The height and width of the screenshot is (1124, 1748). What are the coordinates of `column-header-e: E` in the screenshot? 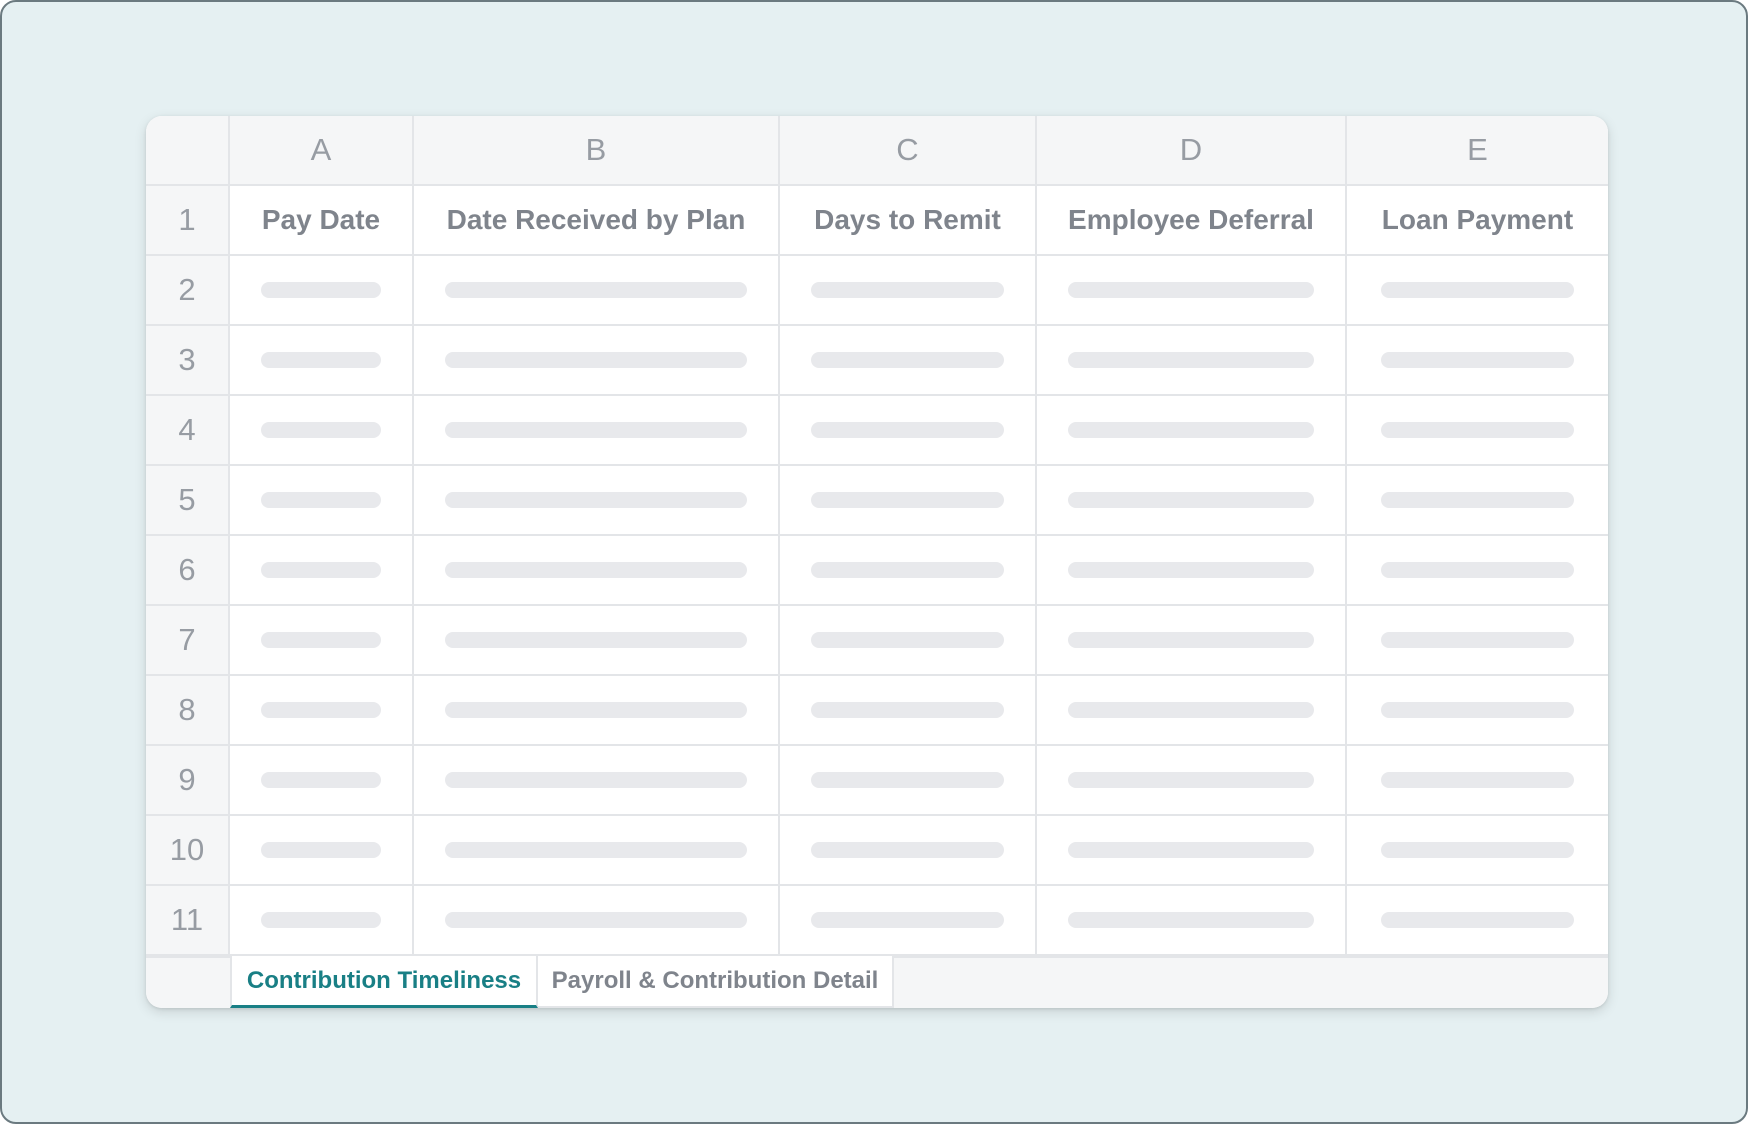 It's located at (1477, 151).